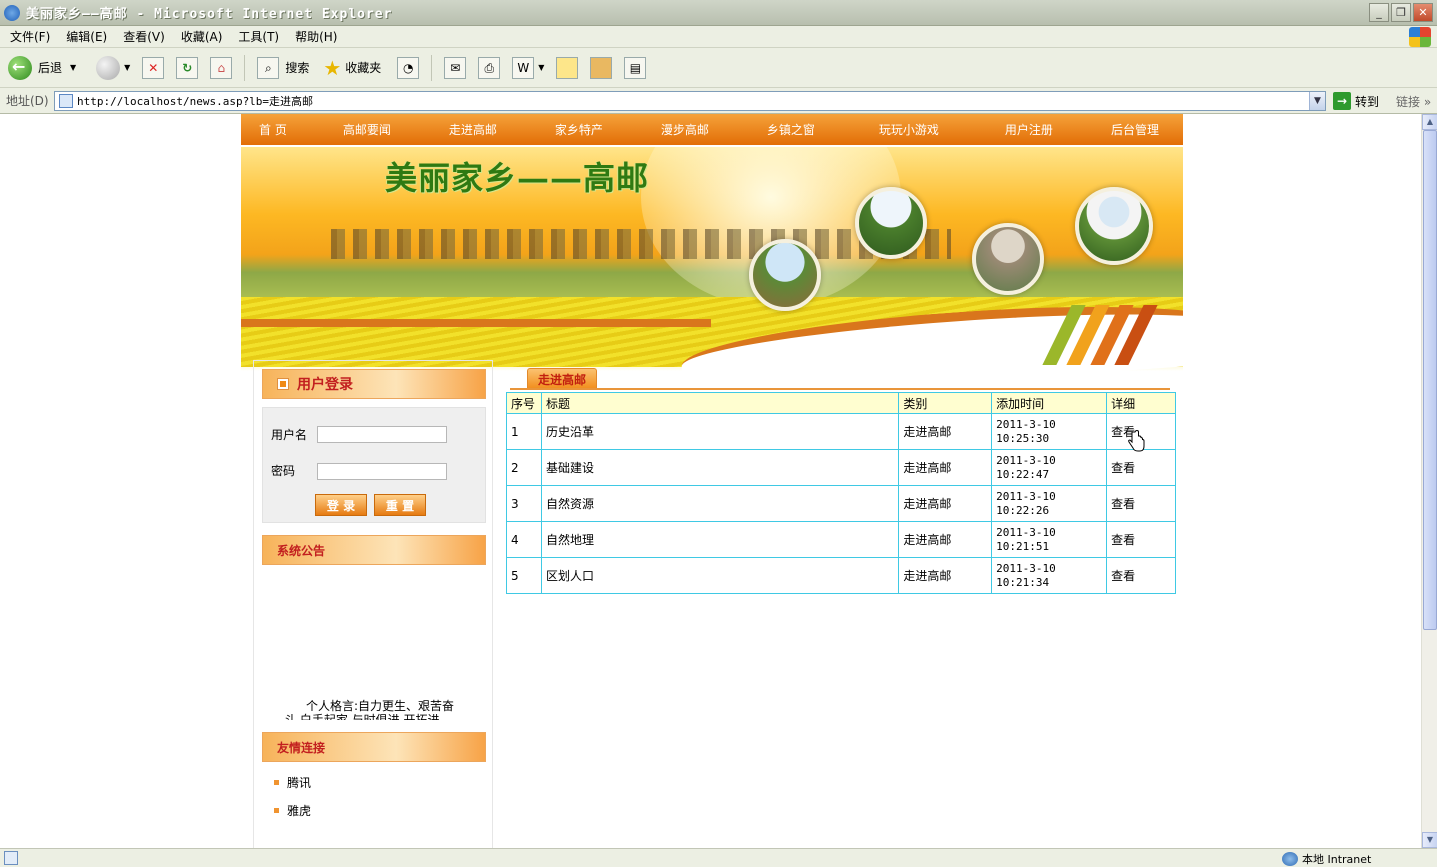  I want to click on nav-tour: 漫步高邮, so click(685, 129).